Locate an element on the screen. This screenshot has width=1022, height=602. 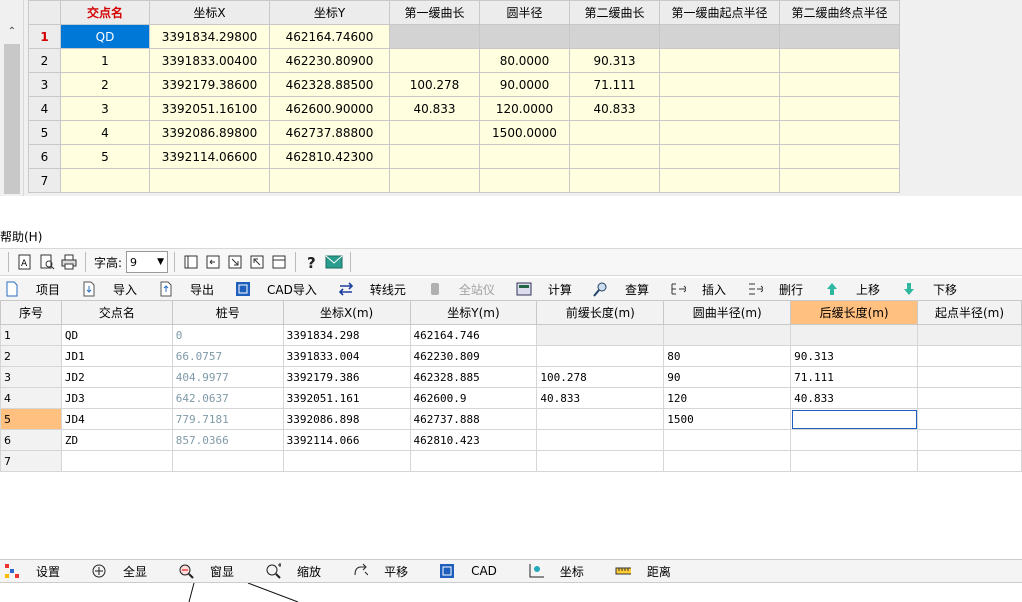
toolbar-button-7: 查算 is located at coordinates (619, 289).